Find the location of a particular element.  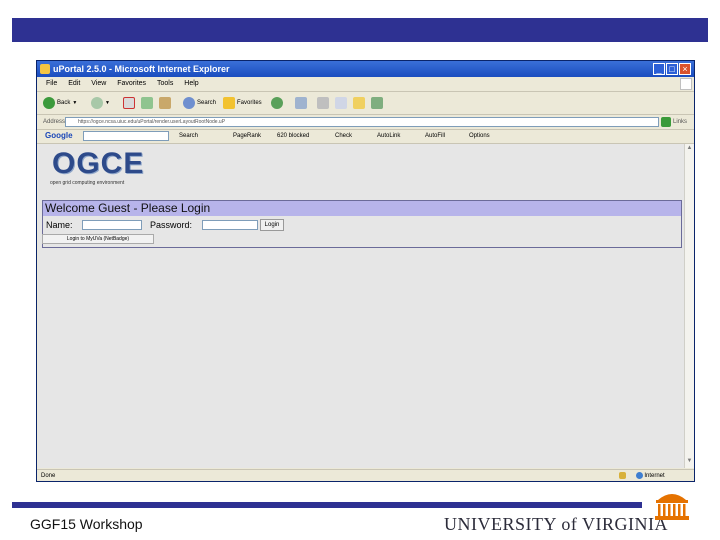

standard-toolbar: Back ▼ ▼ Search Favorites is located at coordinates (365, 103).